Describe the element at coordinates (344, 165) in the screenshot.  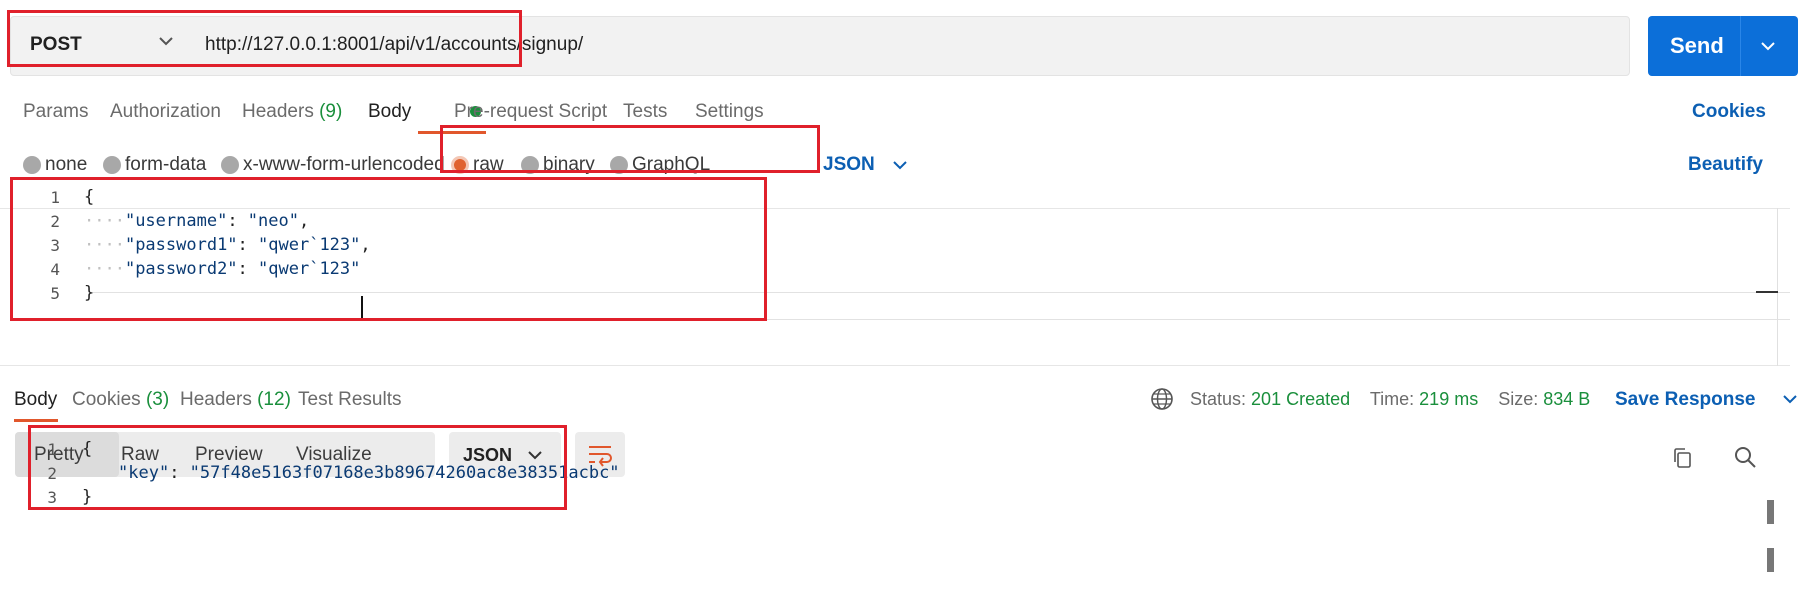
I see `radio-x-www-form-urlencoded-label: x-www-form-urlencoded` at that location.